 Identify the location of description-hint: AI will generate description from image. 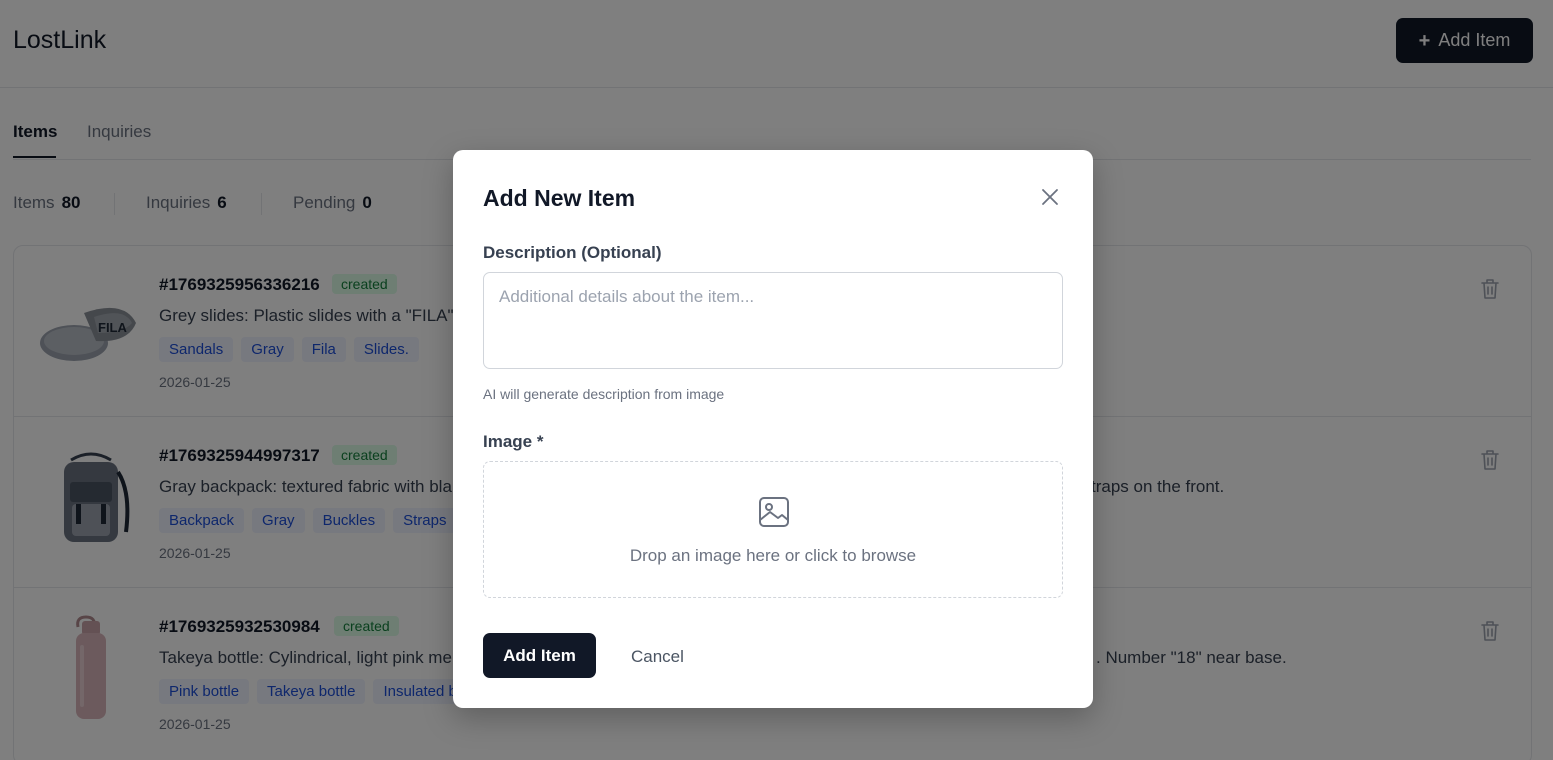
(604, 394).